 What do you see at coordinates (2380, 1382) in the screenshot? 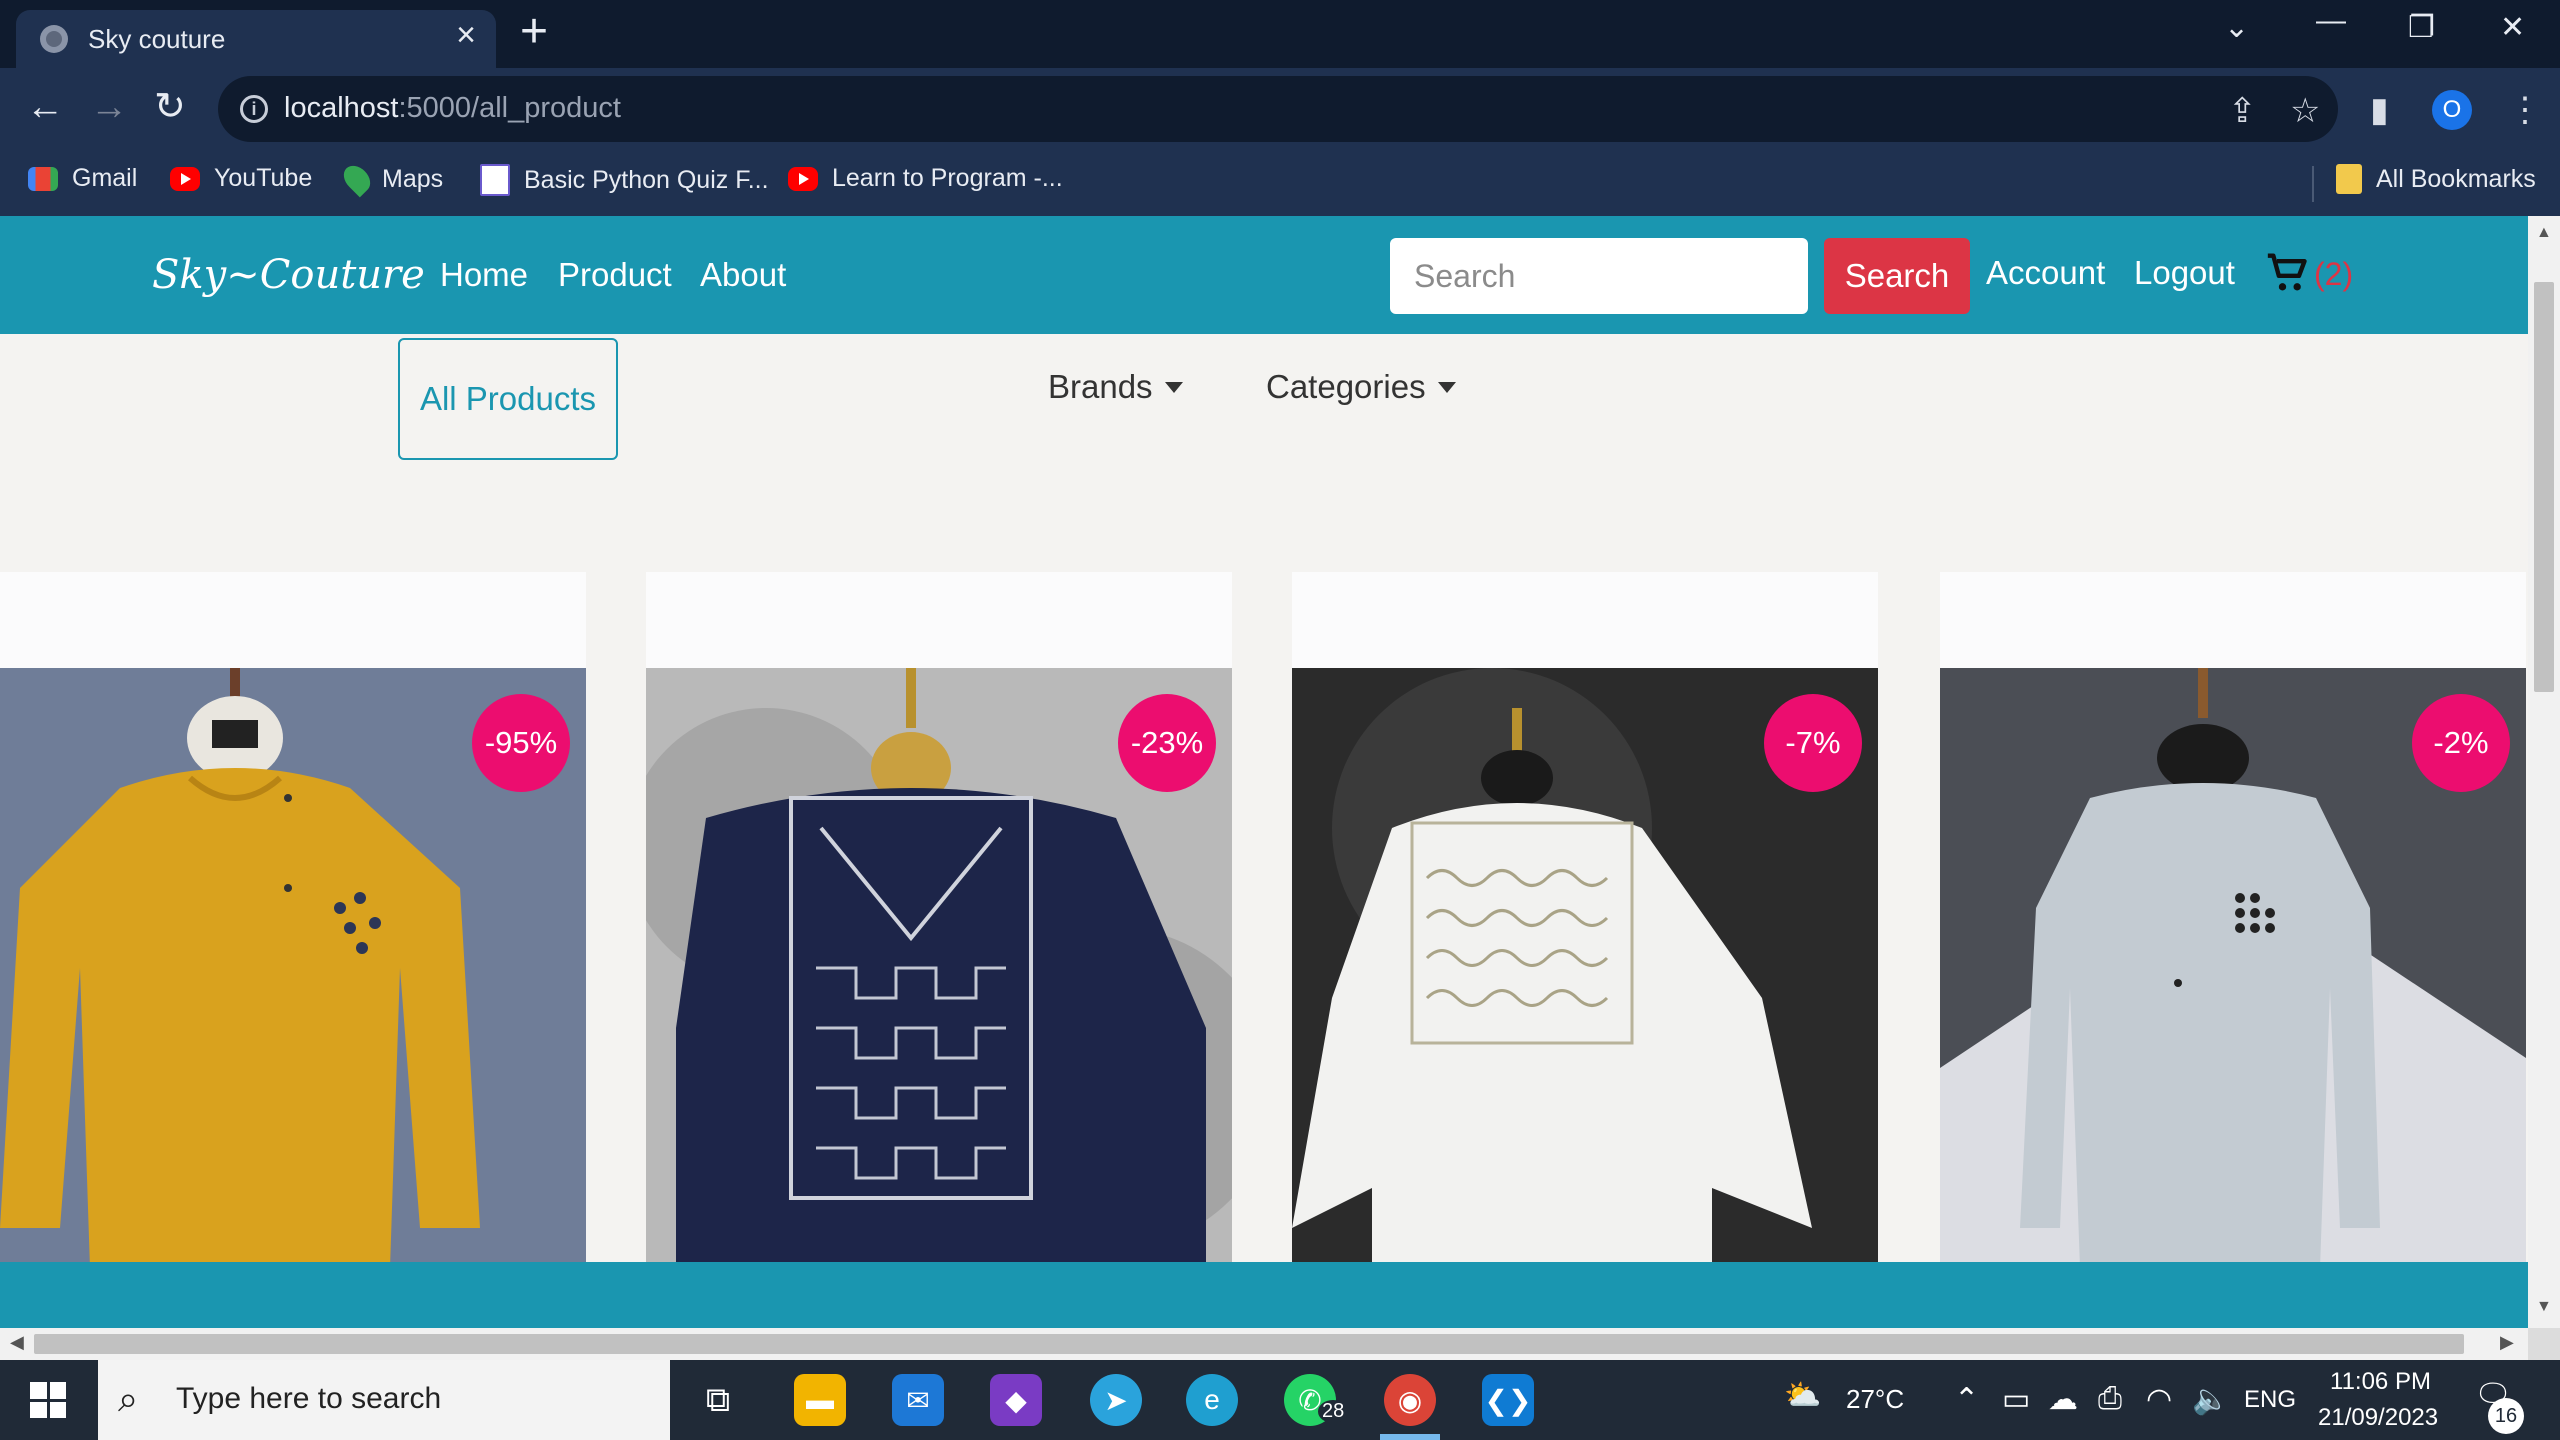
I see `clock-time: 11:06 PM` at bounding box center [2380, 1382].